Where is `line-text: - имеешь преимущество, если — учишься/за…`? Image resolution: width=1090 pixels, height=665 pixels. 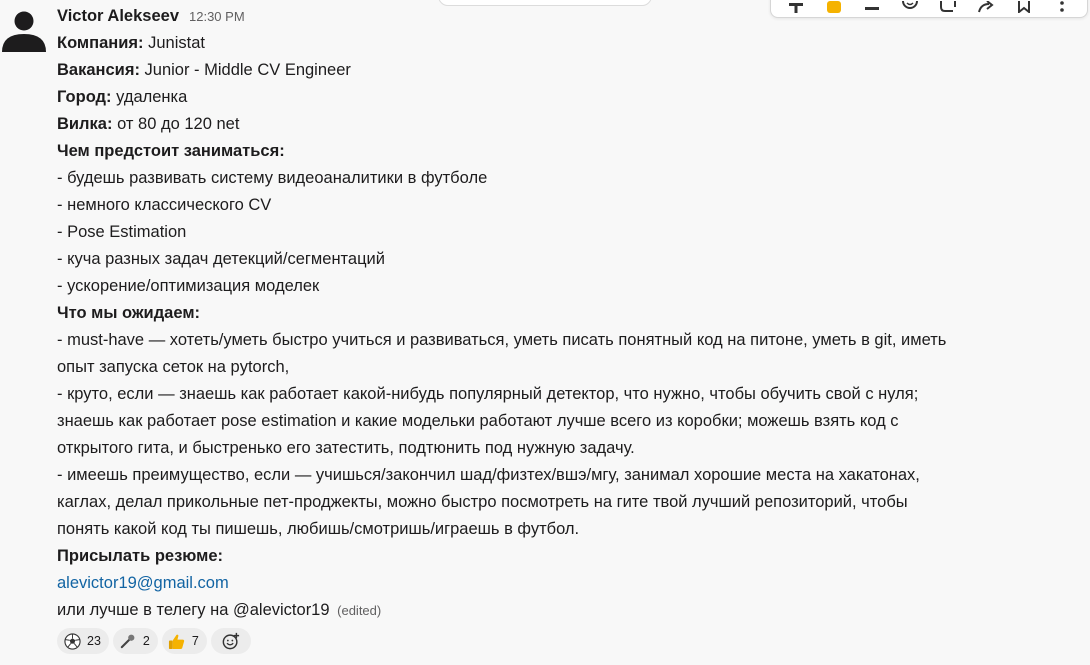 line-text: - имеешь преимущество, если — учишься/за… is located at coordinates (488, 475).